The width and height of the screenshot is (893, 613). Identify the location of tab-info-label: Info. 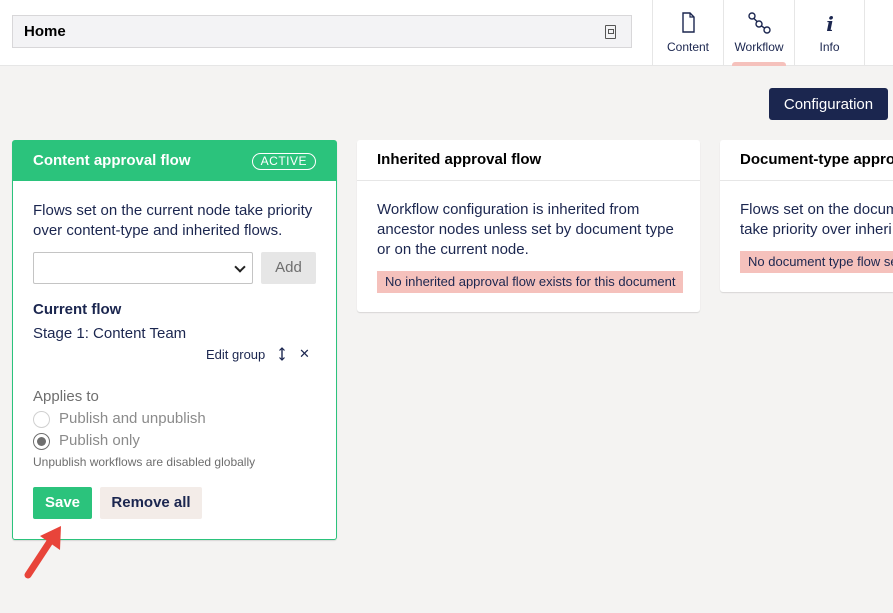
(829, 47).